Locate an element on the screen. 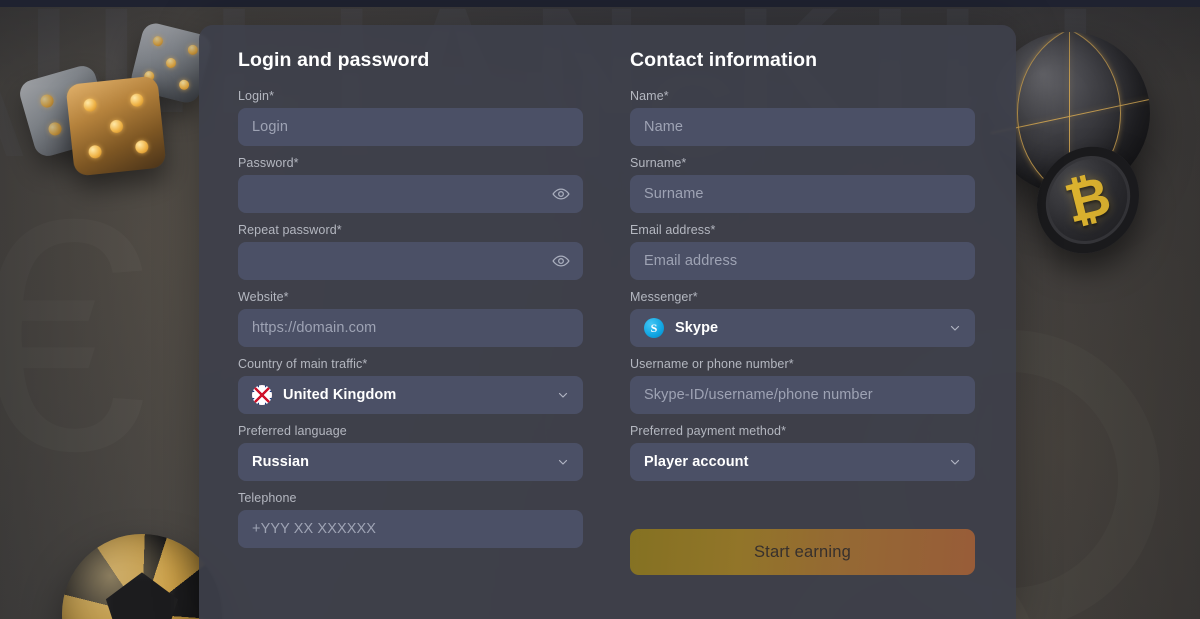 This screenshot has width=1200, height=619. field-login: Login* Login is located at coordinates (410, 117).